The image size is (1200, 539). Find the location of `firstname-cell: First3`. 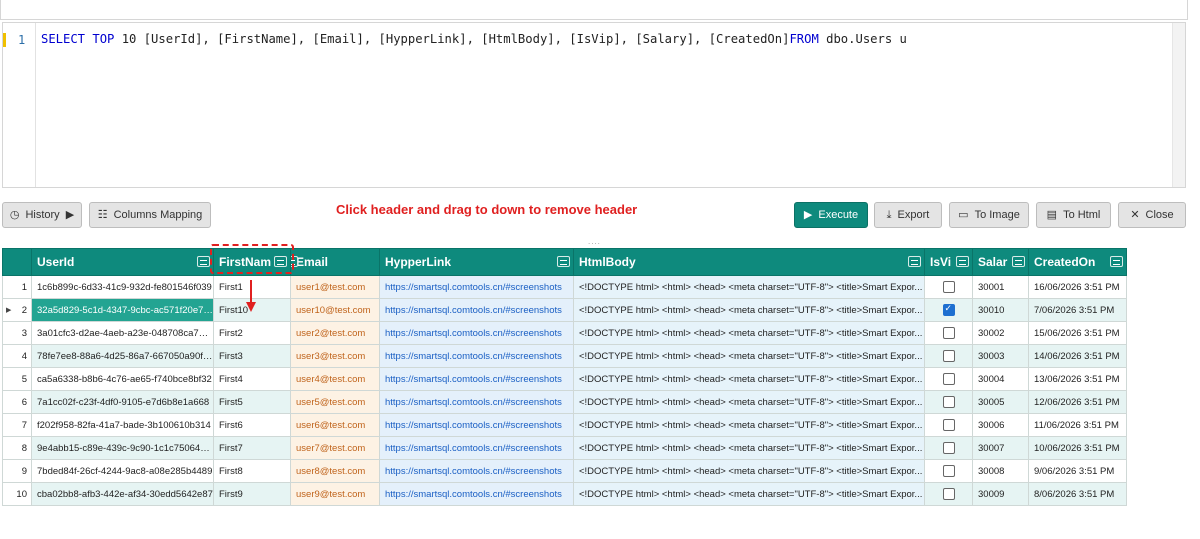

firstname-cell: First3 is located at coordinates (252, 356).